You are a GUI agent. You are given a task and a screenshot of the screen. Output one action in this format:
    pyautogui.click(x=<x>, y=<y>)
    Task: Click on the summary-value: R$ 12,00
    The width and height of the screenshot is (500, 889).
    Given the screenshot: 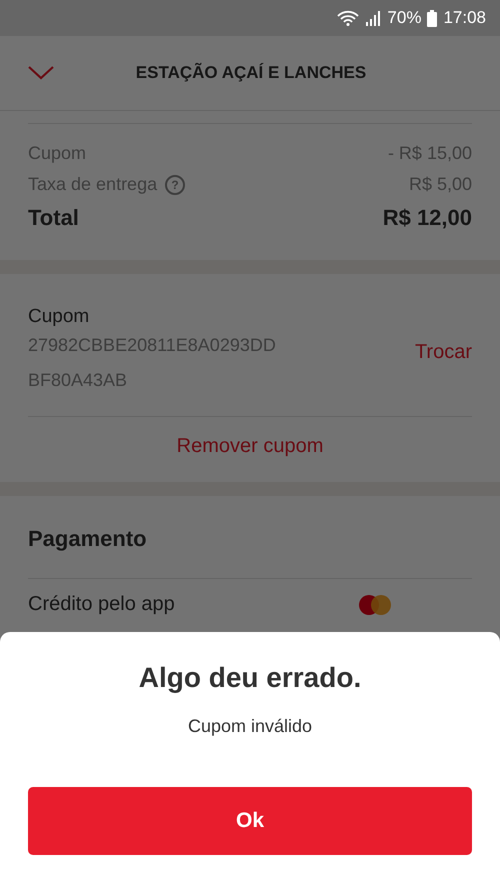 What is the action you would take?
    pyautogui.click(x=427, y=218)
    